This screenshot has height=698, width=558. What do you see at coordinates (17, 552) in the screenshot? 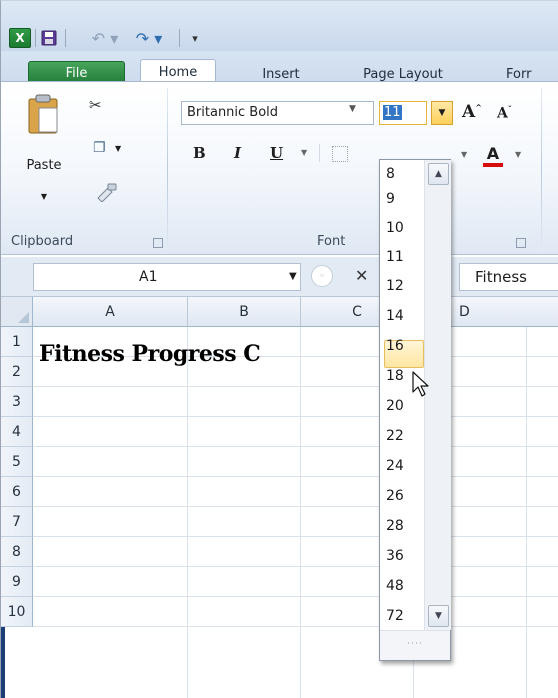
I see `row-header-8: 8` at bounding box center [17, 552].